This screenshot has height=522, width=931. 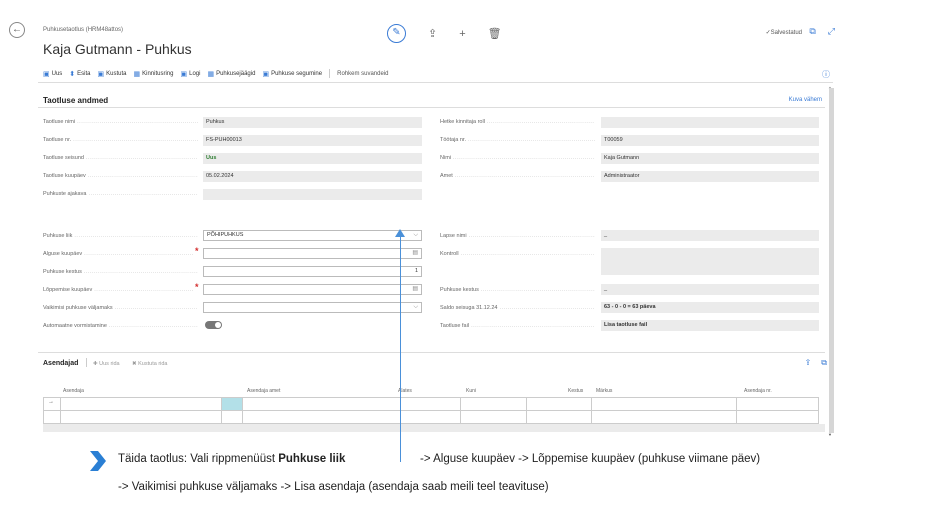 What do you see at coordinates (46, 74) in the screenshot?
I see `new-icon: ▣` at bounding box center [46, 74].